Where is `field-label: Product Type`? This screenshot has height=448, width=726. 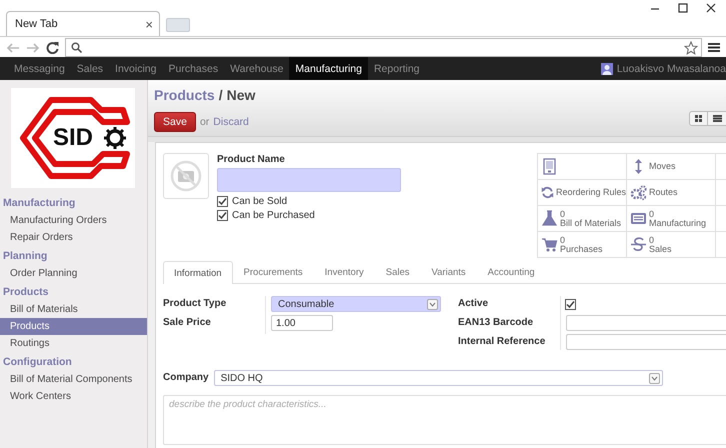 field-label: Product Type is located at coordinates (195, 304).